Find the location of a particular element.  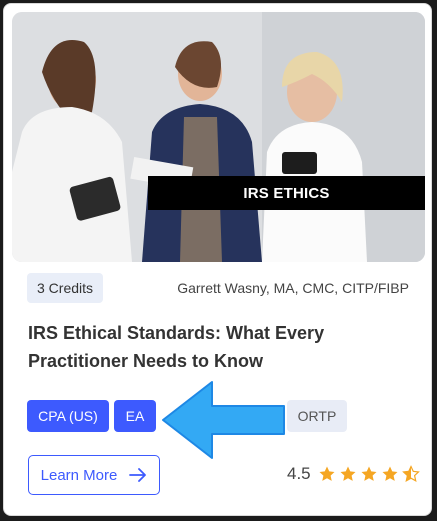

tag-ortp: ORTP is located at coordinates (317, 416).